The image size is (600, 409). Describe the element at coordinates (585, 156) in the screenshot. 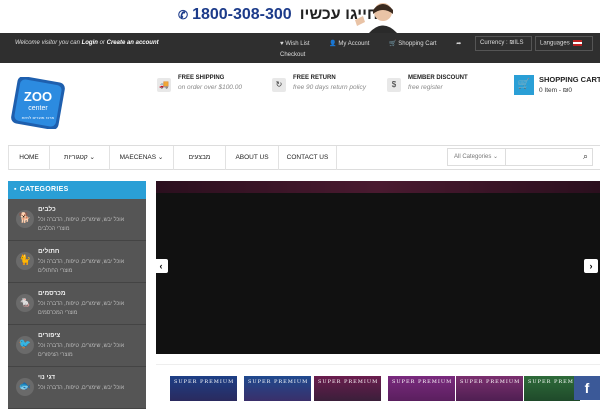

I see `search-icon: ⌕` at that location.